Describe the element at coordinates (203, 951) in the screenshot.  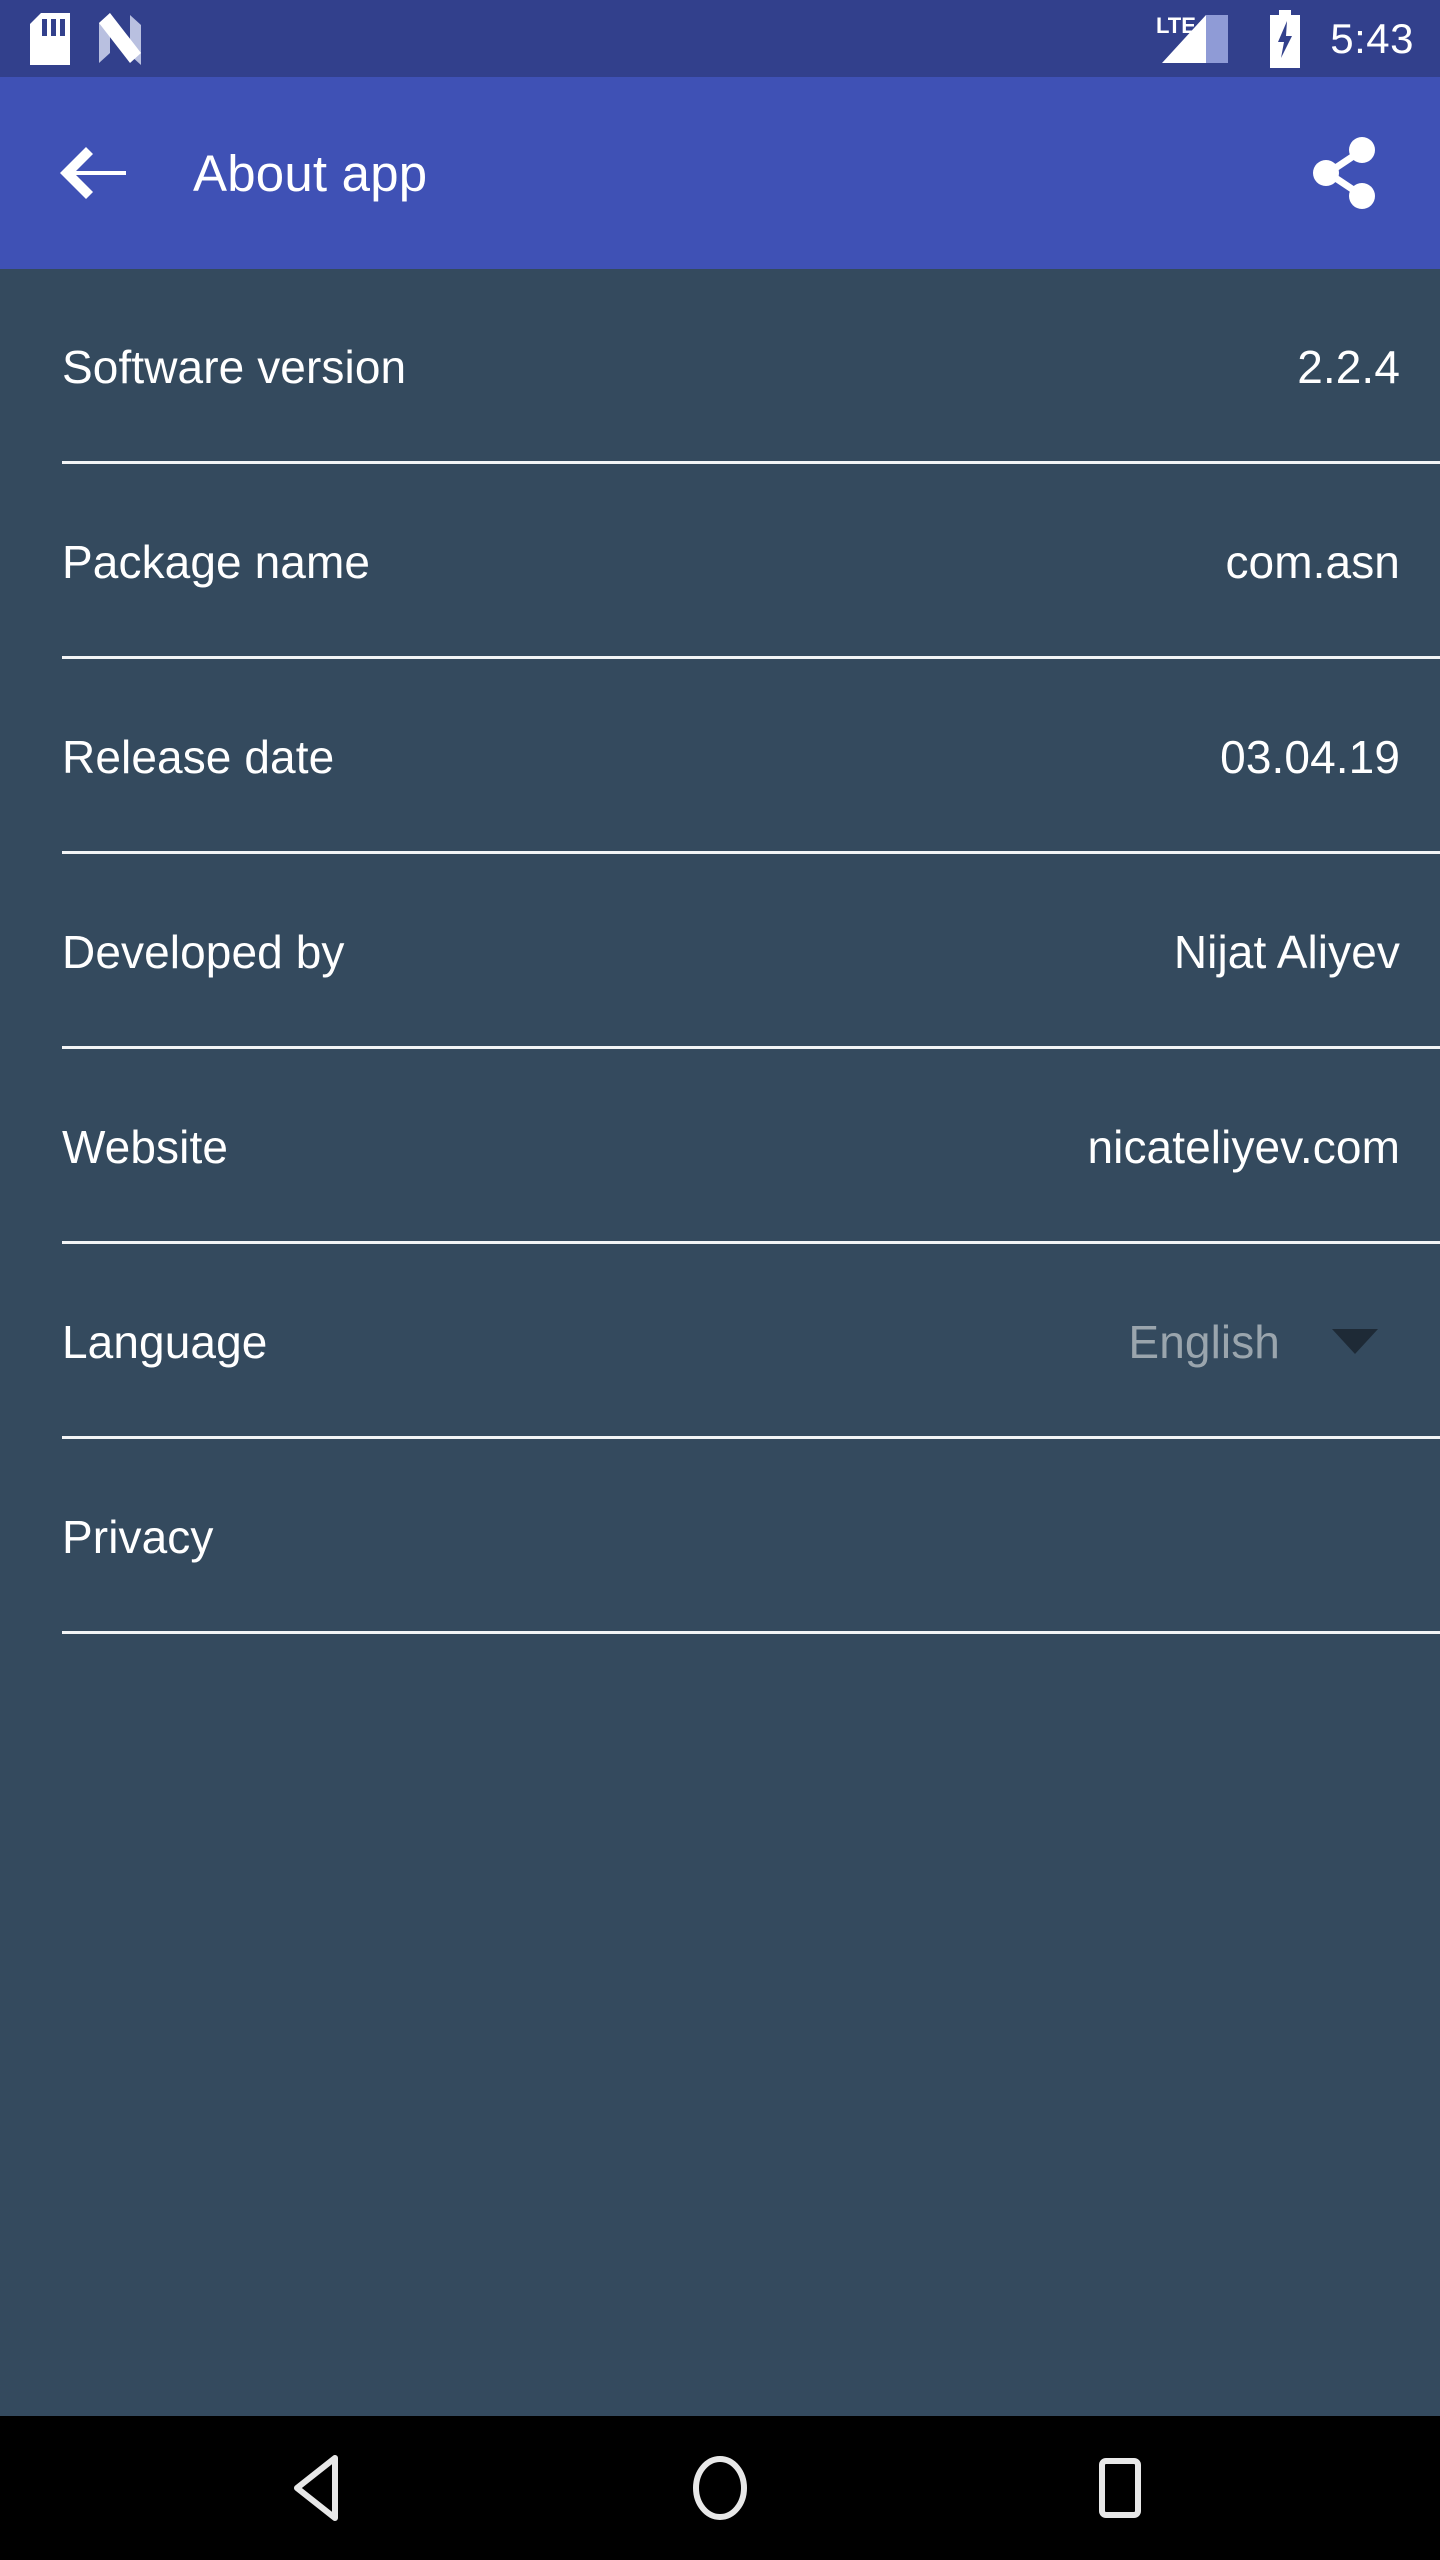
I see `row-label: Developed by` at that location.